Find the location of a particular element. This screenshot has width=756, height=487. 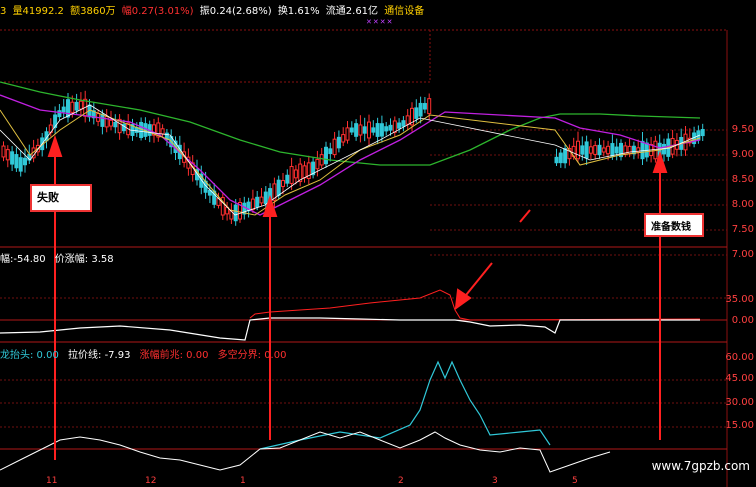

price-axis-label: 8.50 is located at coordinates (742, 179).